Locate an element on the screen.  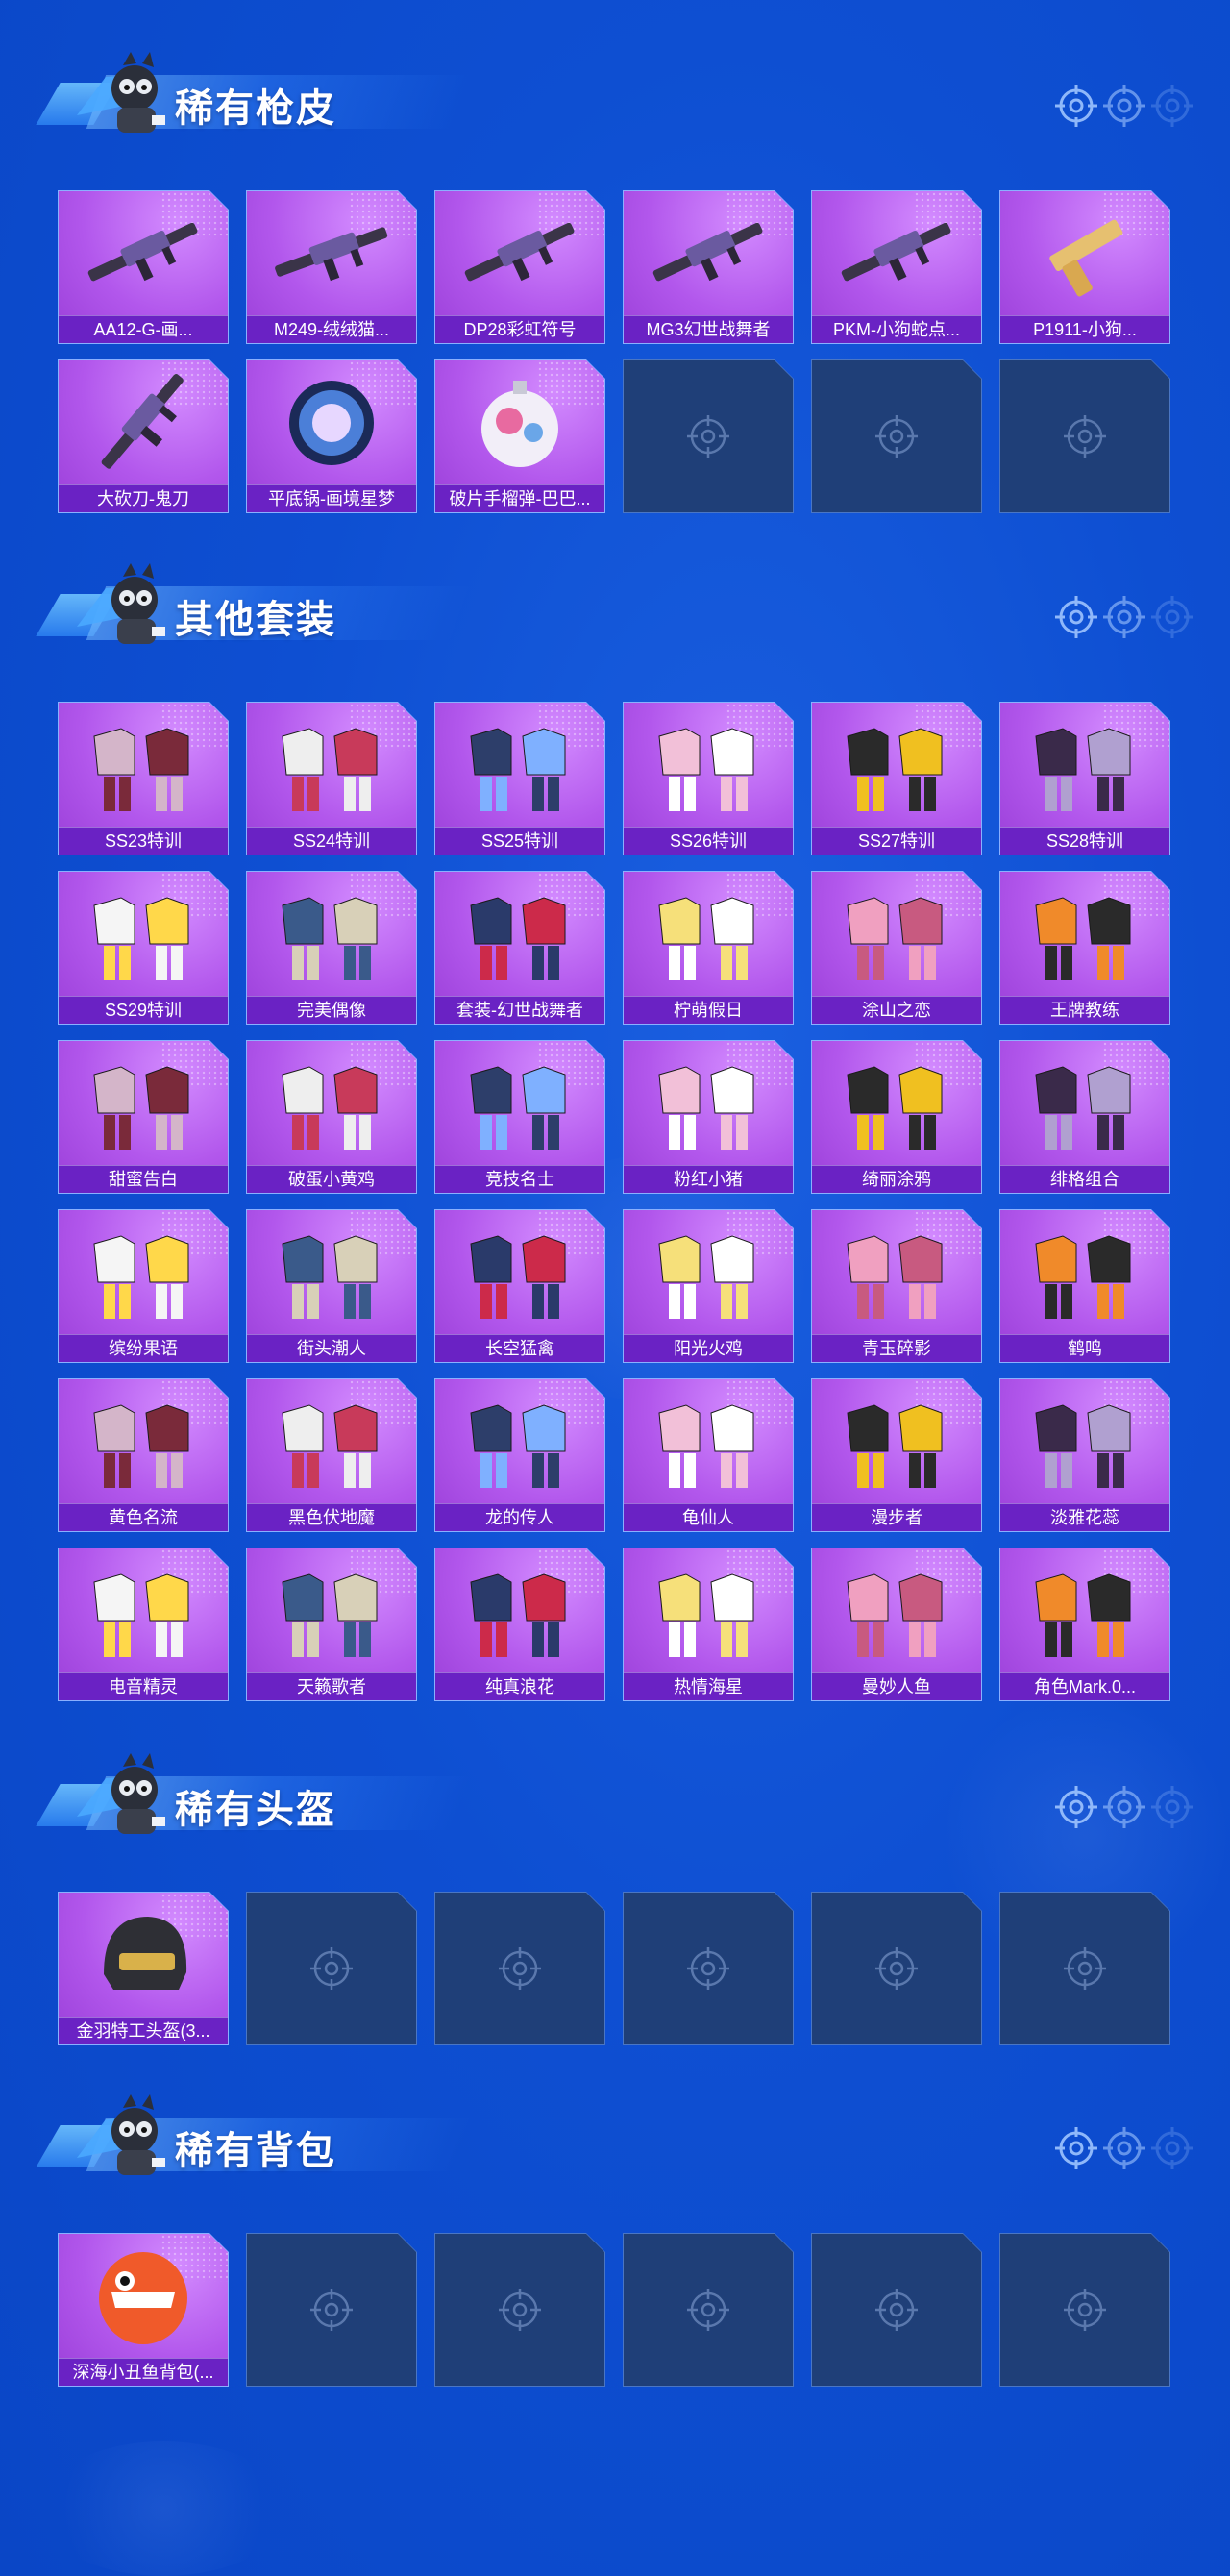
item-card: 纯真浪花 is located at coordinates (519, 1625).